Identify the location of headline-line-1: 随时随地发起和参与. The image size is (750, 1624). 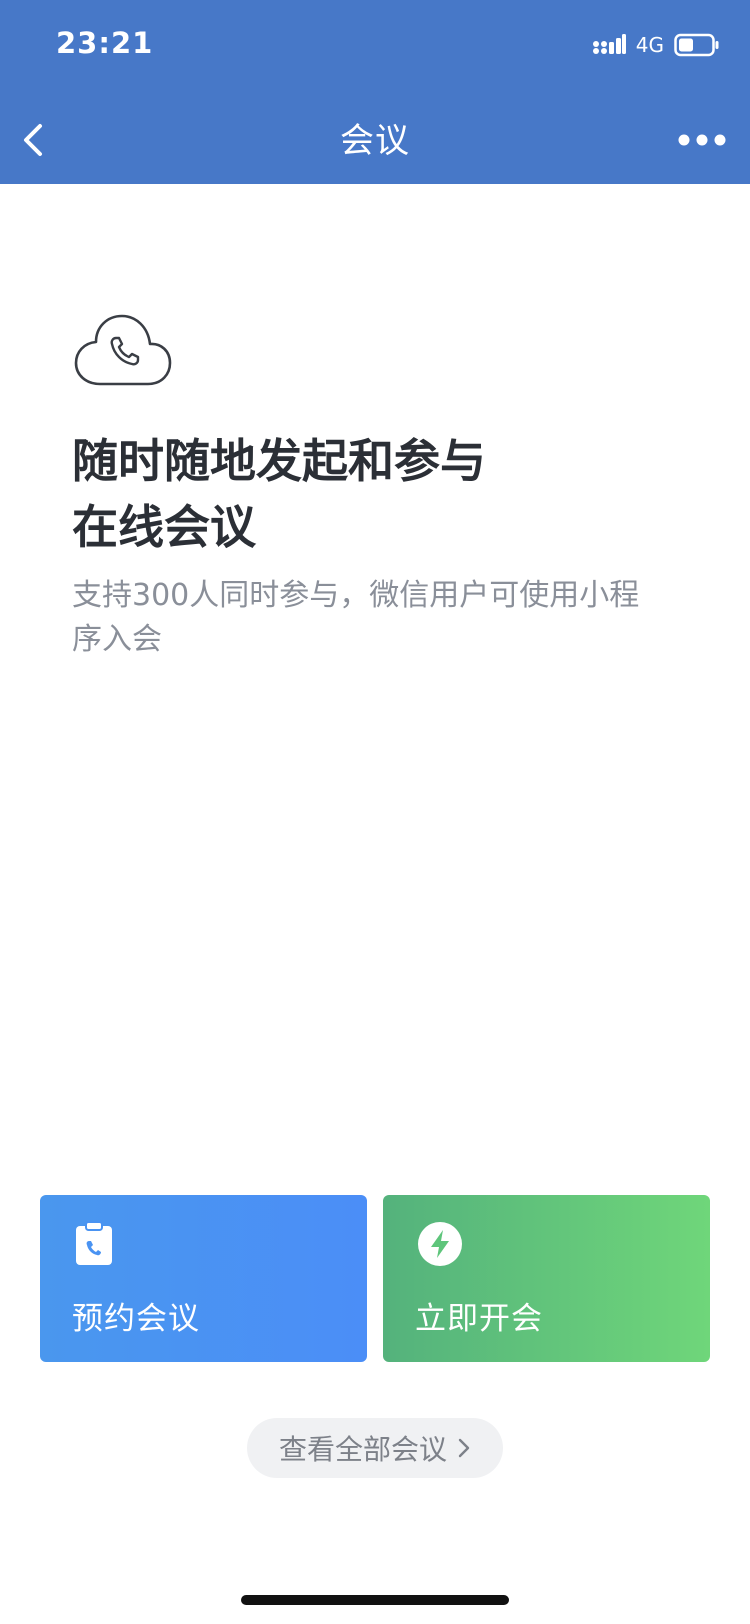
(279, 461).